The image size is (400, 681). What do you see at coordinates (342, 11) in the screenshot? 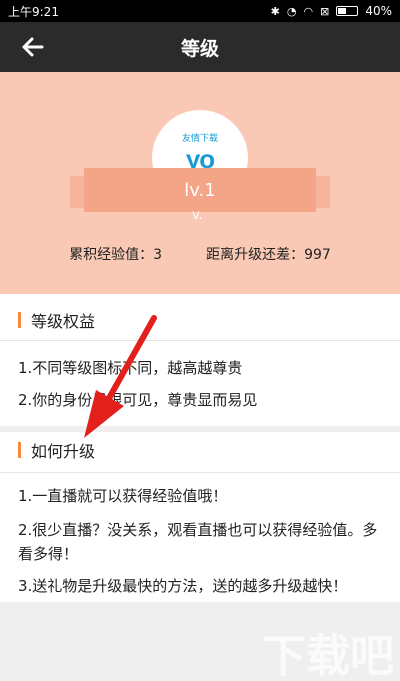
I see `battery-fill` at bounding box center [342, 11].